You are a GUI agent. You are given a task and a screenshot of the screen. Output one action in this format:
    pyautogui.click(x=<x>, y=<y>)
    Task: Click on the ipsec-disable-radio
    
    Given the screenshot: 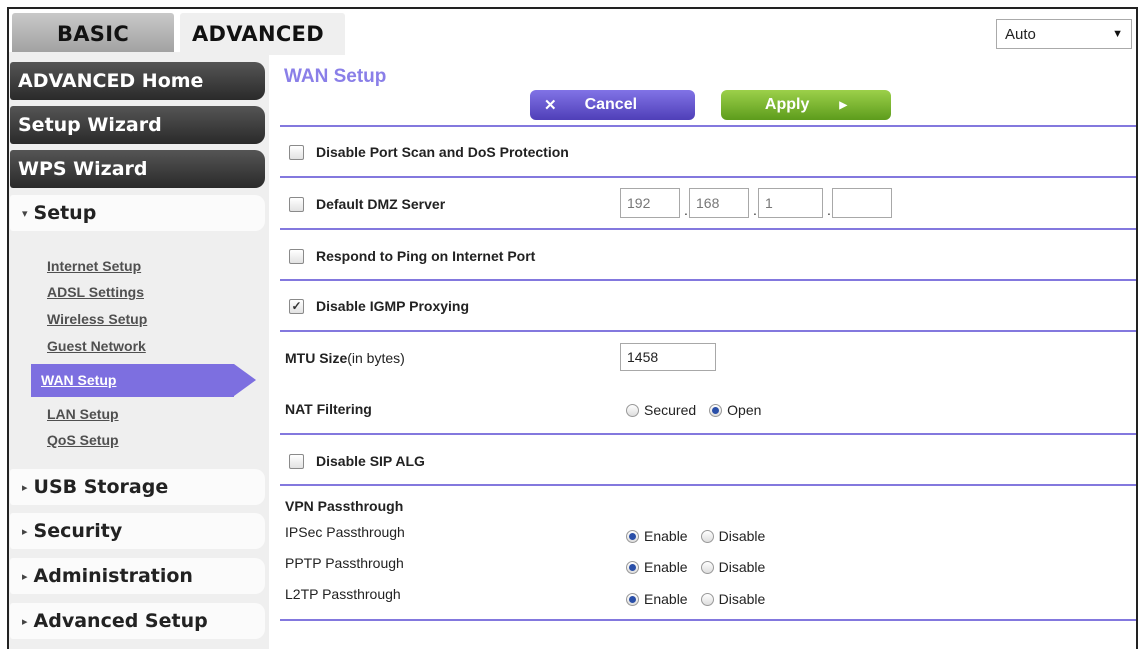 What is the action you would take?
    pyautogui.click(x=707, y=536)
    